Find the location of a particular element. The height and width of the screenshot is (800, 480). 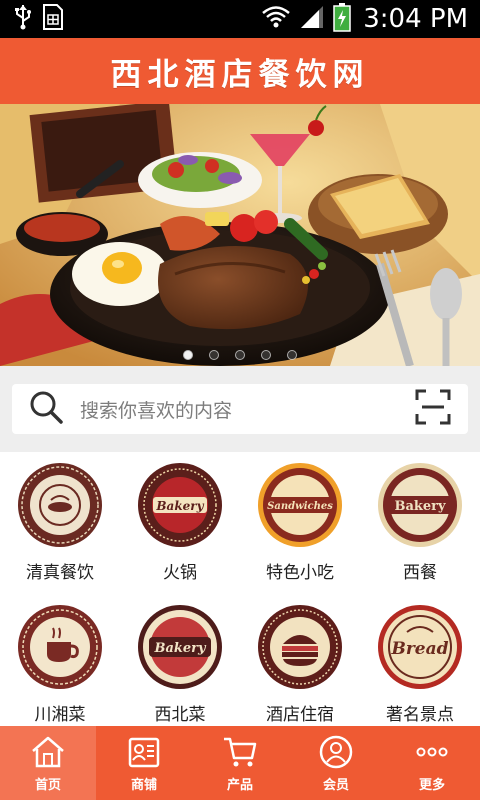

search-icon is located at coordinates (46, 409).